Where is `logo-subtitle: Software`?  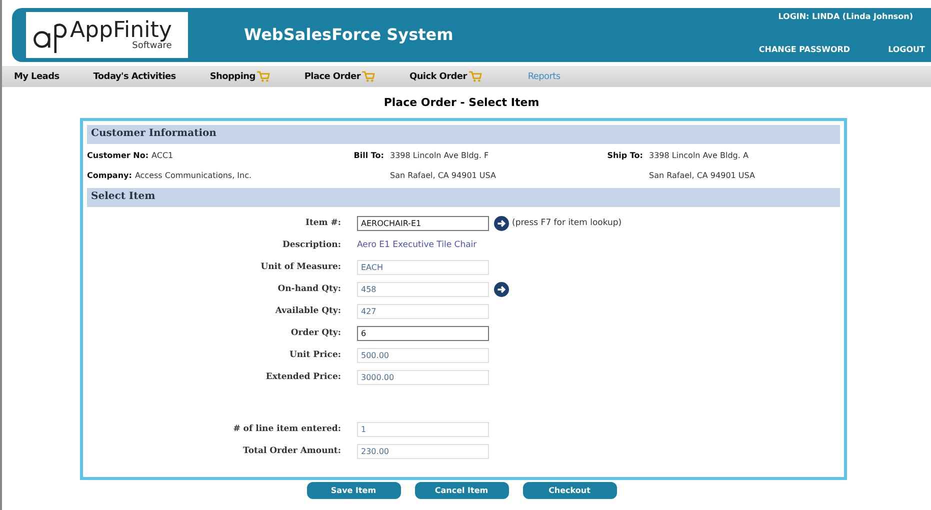
logo-subtitle: Software is located at coordinates (152, 46).